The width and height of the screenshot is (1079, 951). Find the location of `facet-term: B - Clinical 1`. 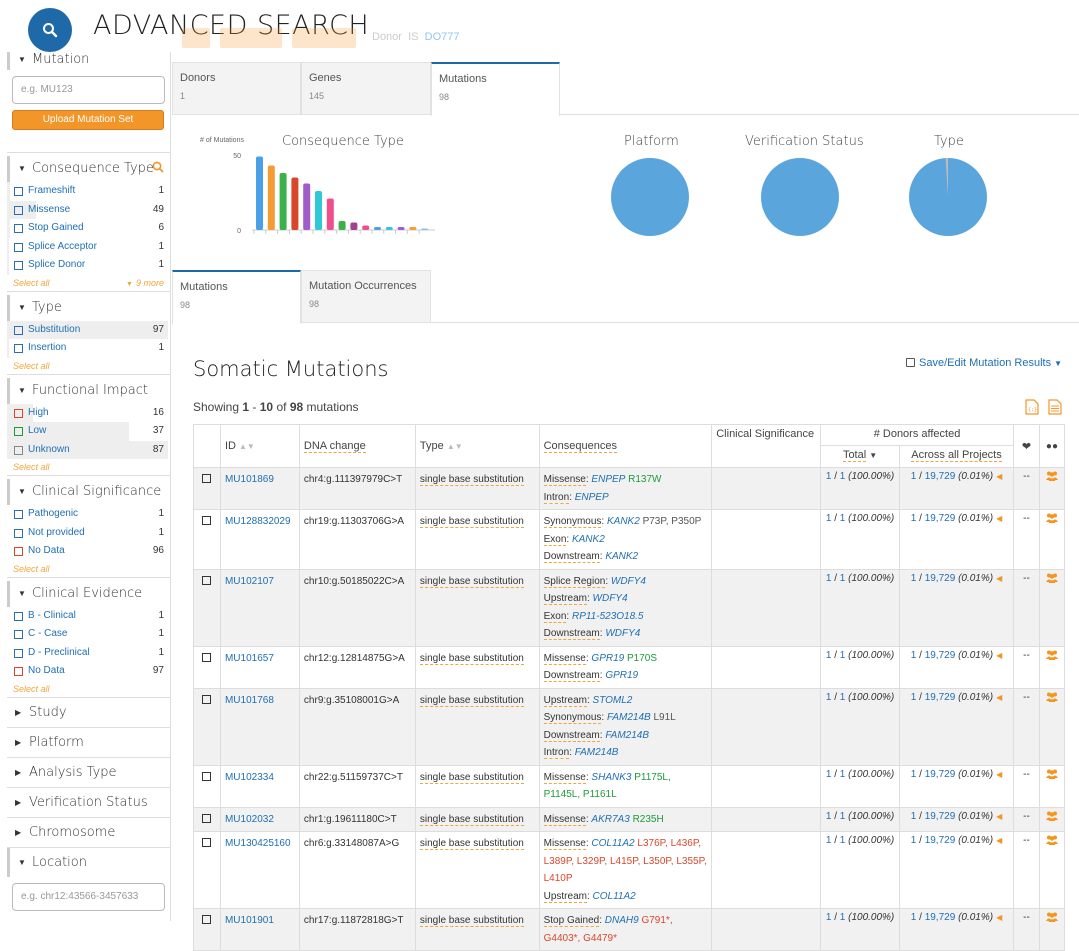

facet-term: B - Clinical 1 is located at coordinates (88, 616).